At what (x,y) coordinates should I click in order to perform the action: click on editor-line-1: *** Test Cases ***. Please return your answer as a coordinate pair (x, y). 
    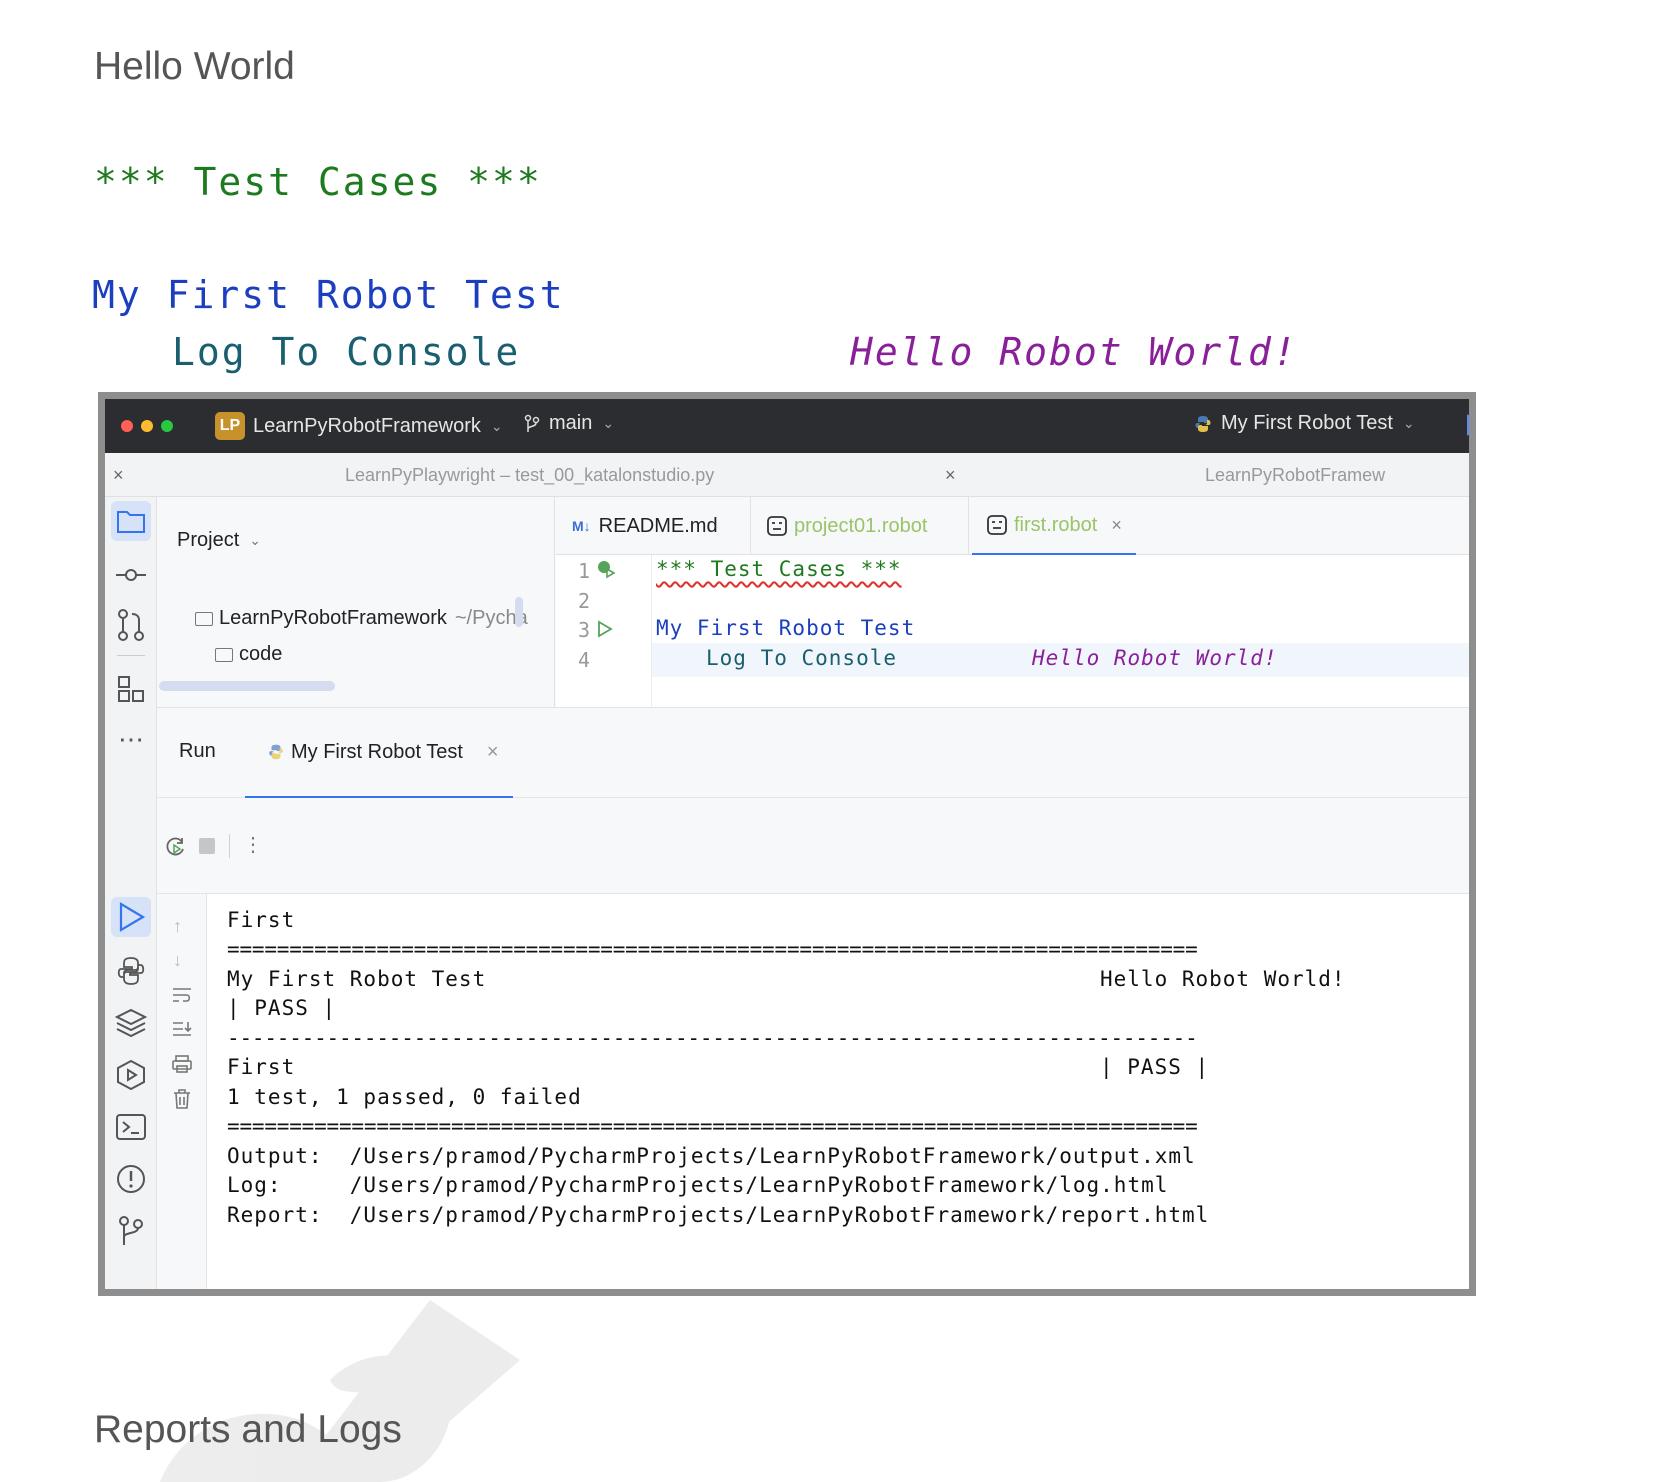
    Looking at the image, I should click on (779, 569).